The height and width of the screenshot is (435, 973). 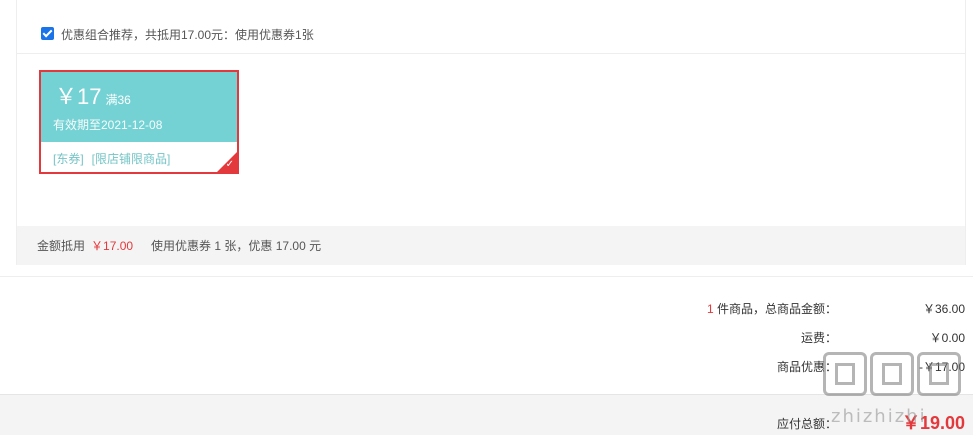 What do you see at coordinates (112, 246) in the screenshot?
I see `summary-amount: ￥17.00` at bounding box center [112, 246].